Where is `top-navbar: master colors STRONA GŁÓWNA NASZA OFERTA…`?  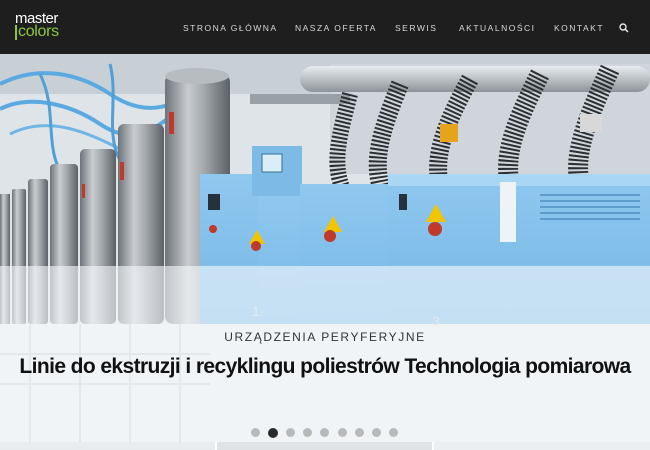 top-navbar: master colors STRONA GŁÓWNA NASZA OFERTA… is located at coordinates (325, 27).